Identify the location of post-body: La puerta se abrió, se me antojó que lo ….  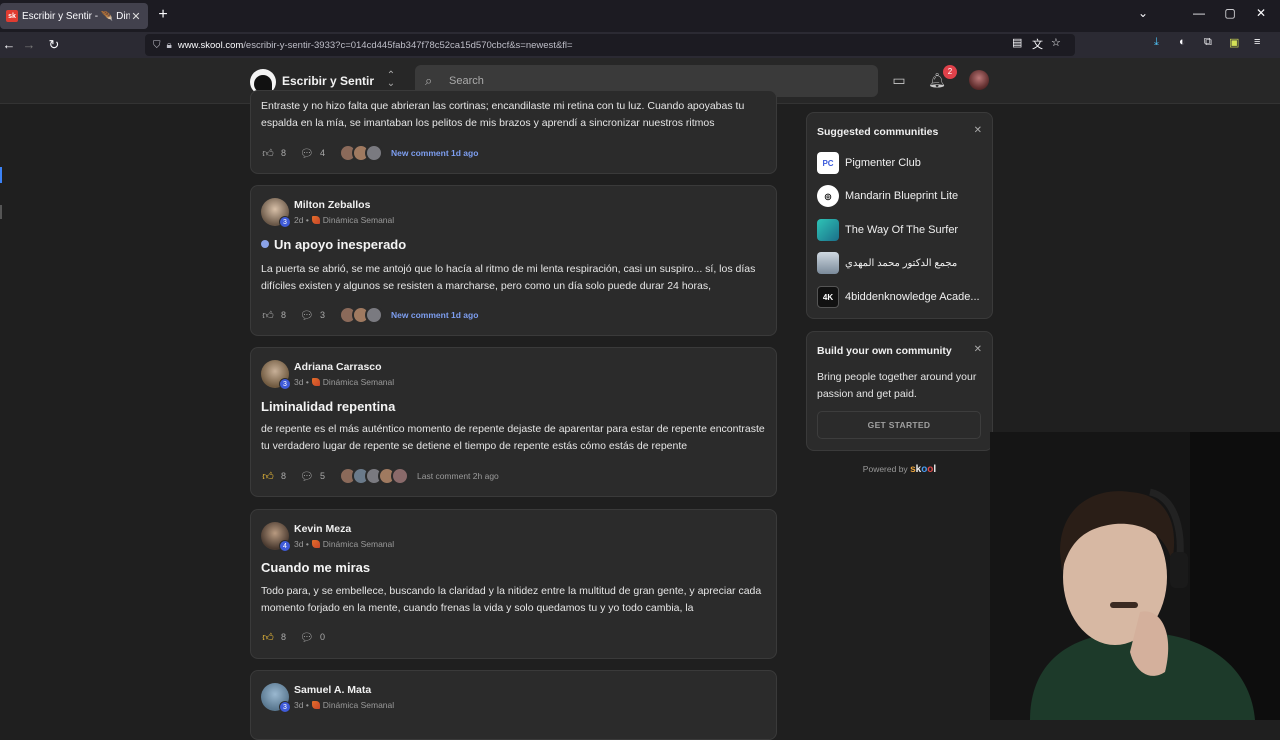
(508, 277).